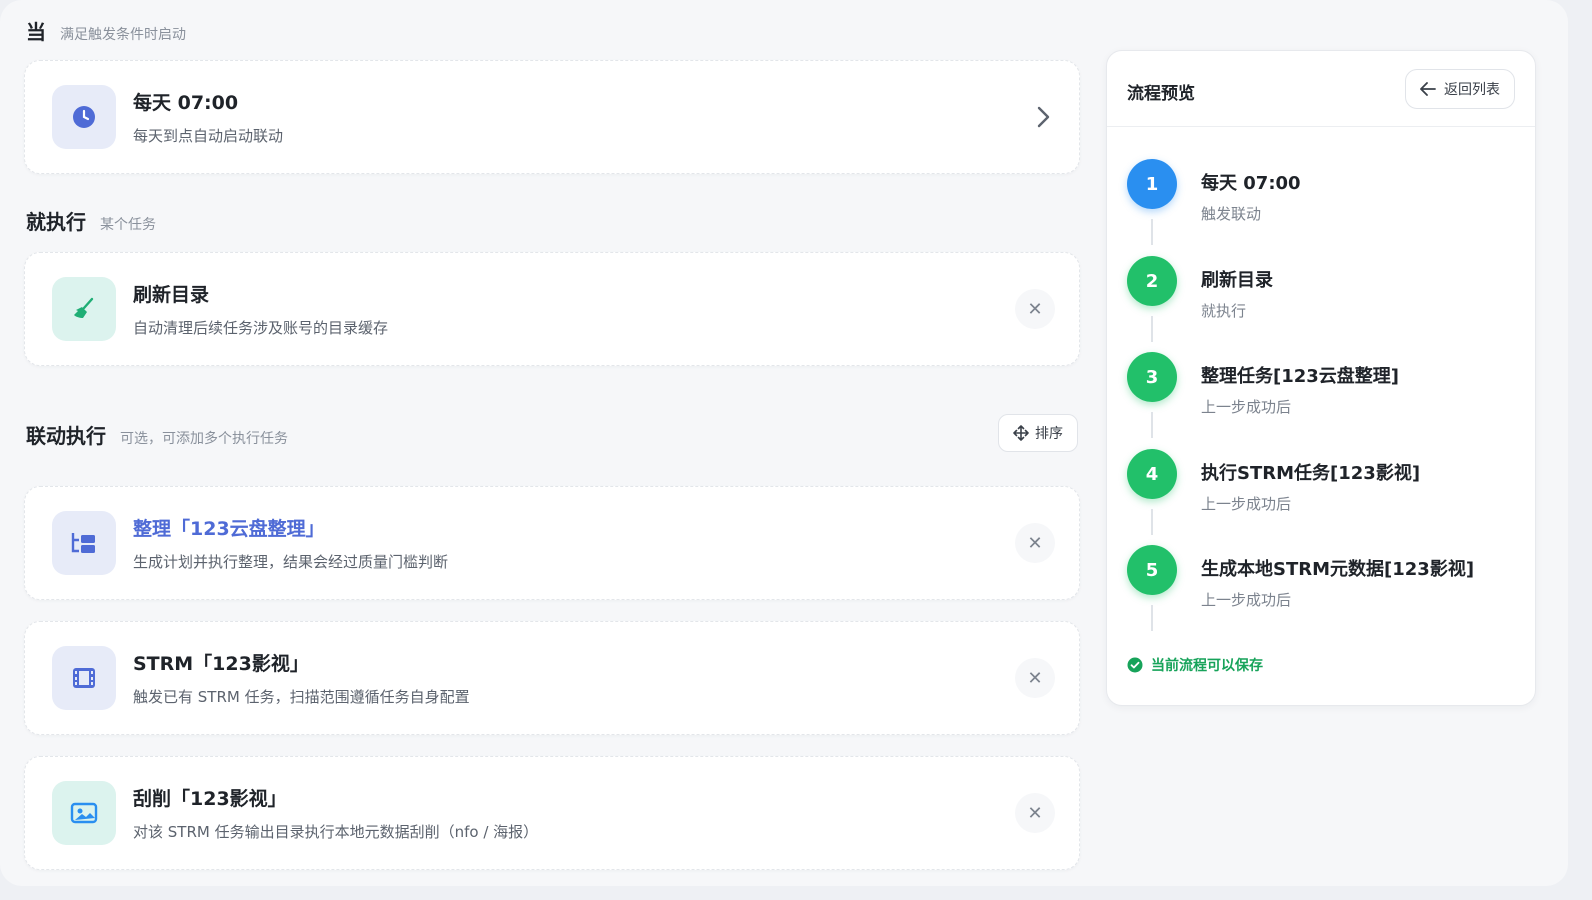 The height and width of the screenshot is (900, 1592). I want to click on linked-section-header: 联动执行 可选，可添加多个执行任务, so click(157, 434).